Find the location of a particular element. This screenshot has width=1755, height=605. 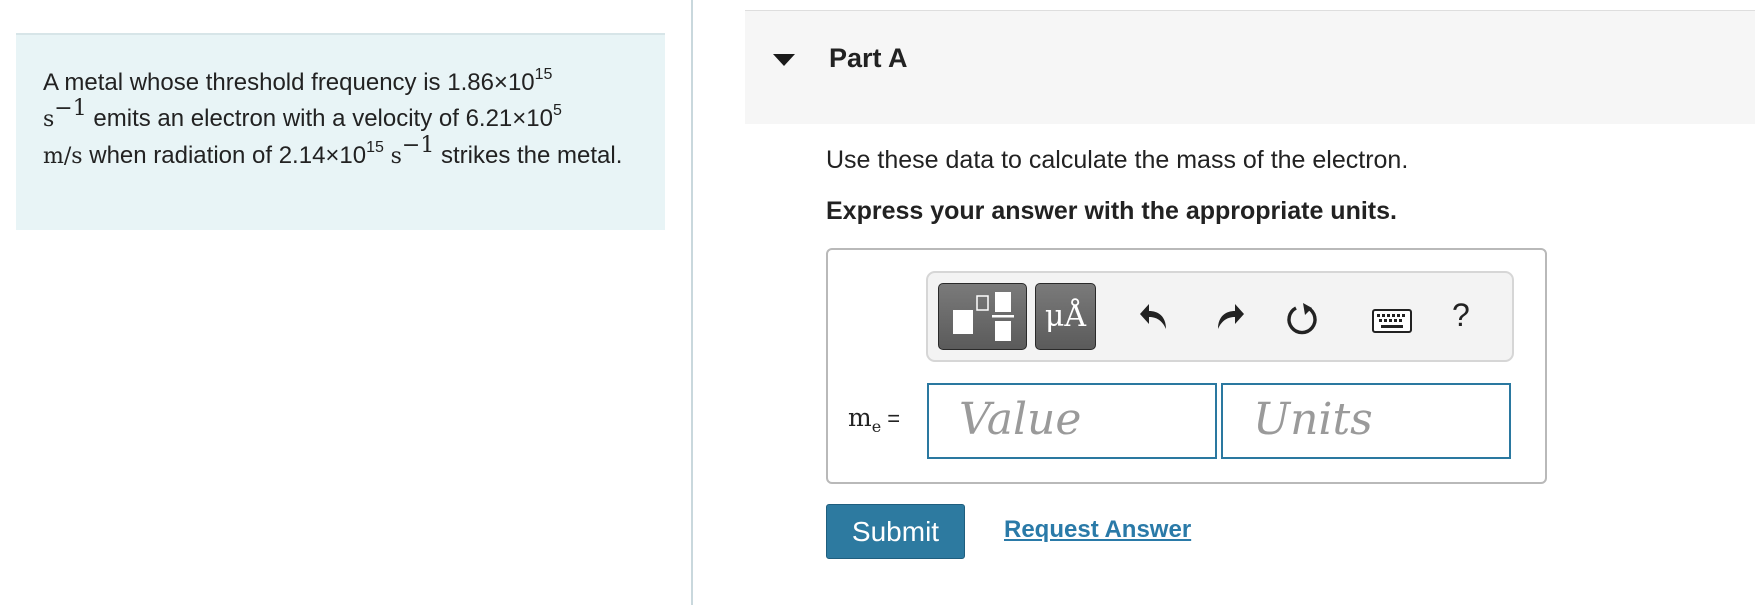

request-answer-link: Request Answer is located at coordinates (1097, 530).